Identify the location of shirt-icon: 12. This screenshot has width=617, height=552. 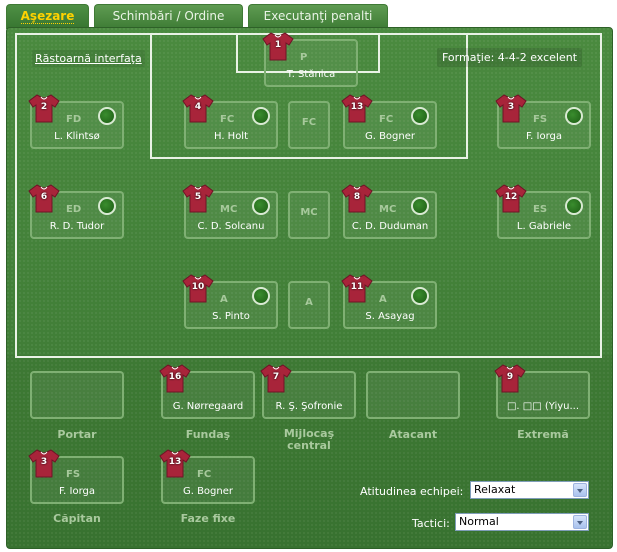
(511, 198).